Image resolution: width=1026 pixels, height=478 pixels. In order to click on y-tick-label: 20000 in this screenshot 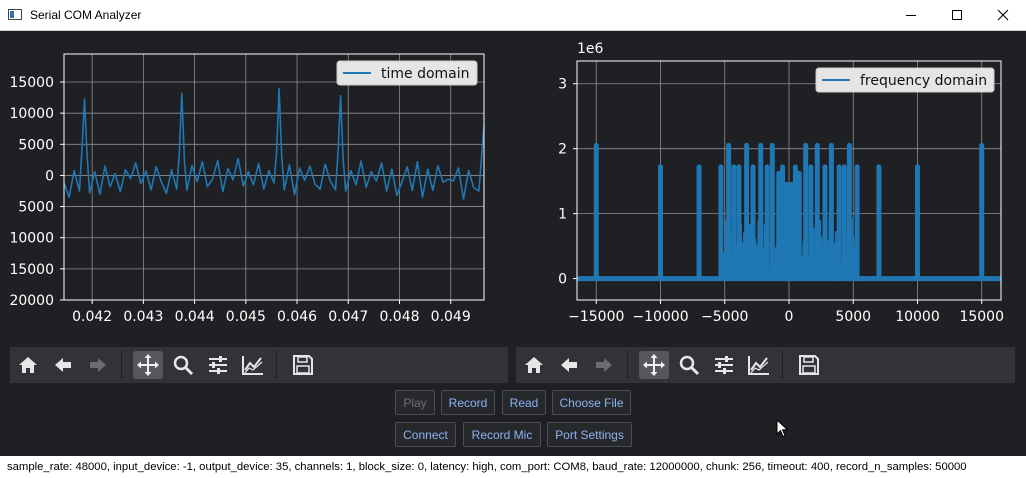, I will do `click(31, 301)`.